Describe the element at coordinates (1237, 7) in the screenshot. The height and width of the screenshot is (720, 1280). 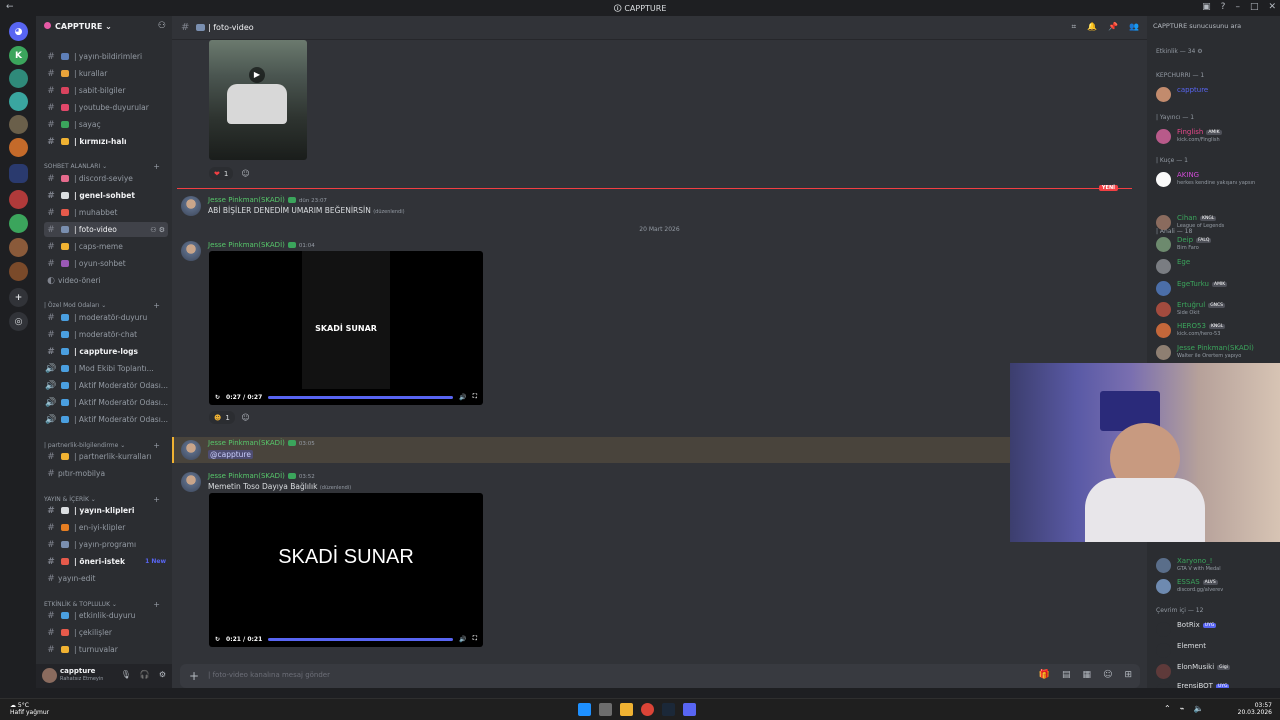
I see `minimize-icon: –` at that location.